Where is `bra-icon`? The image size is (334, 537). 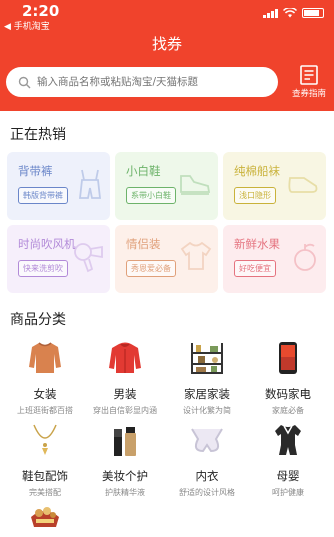 bra-icon is located at coordinates (207, 440).